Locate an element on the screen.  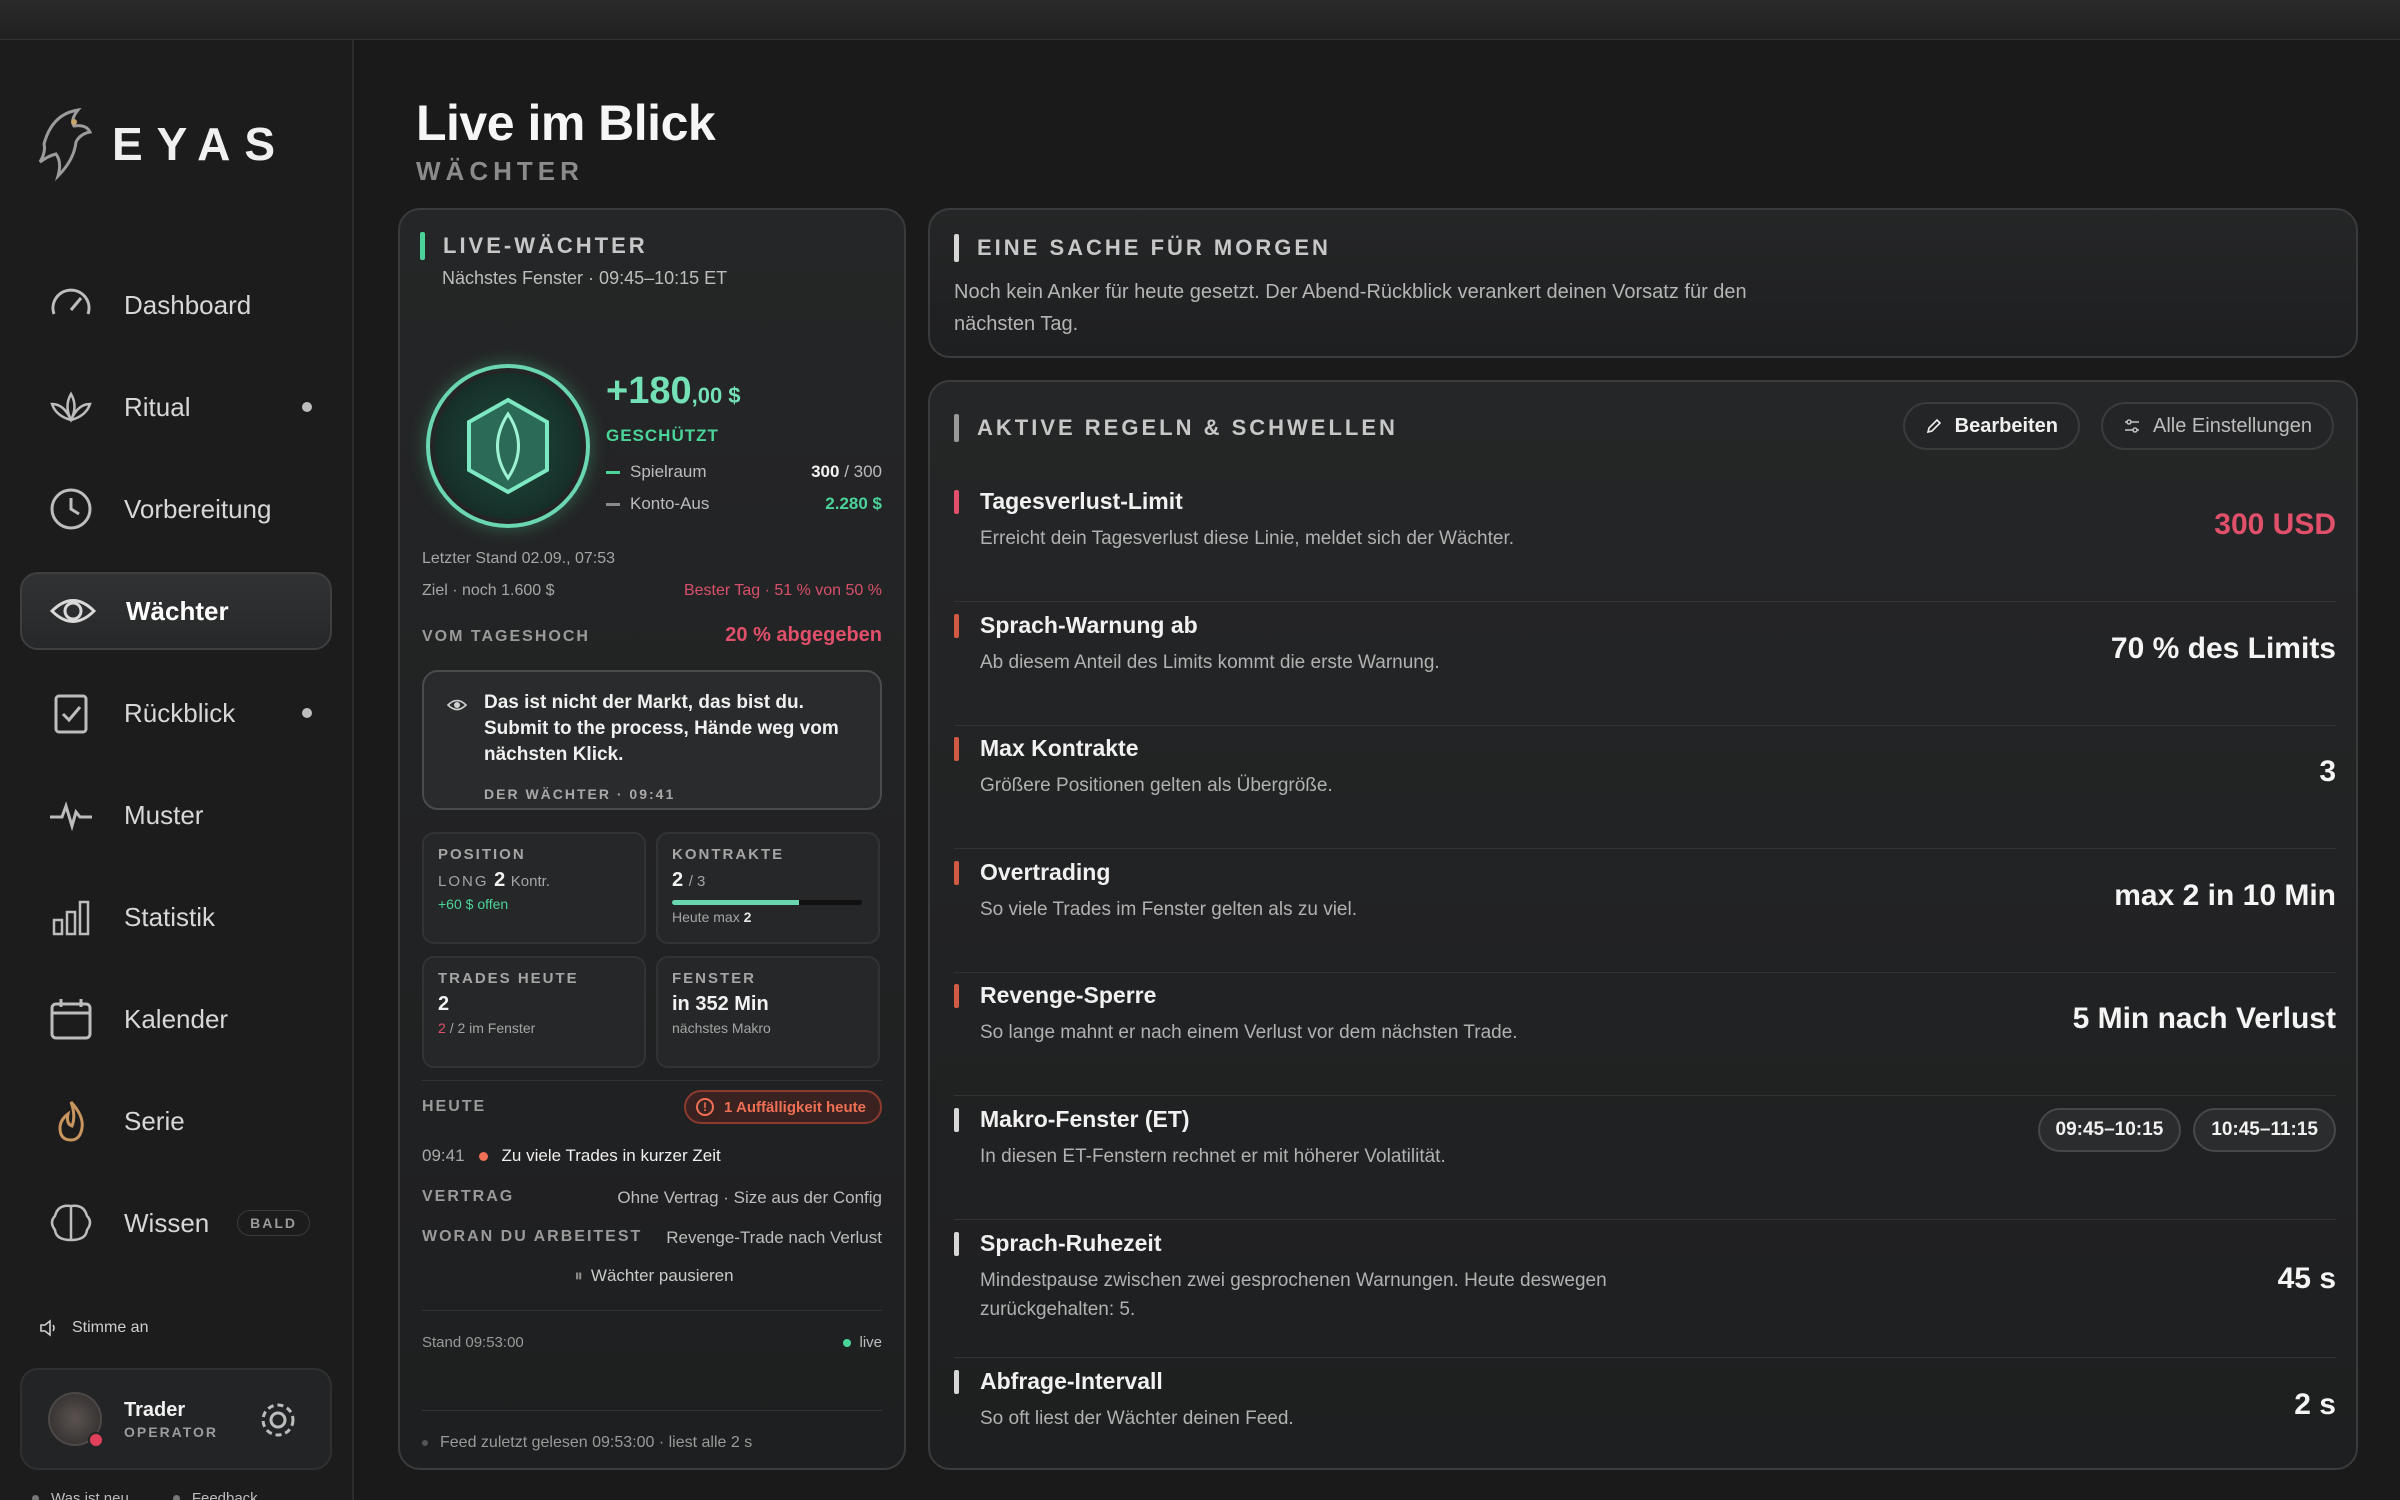
gear-icon is located at coordinates (278, 1420).